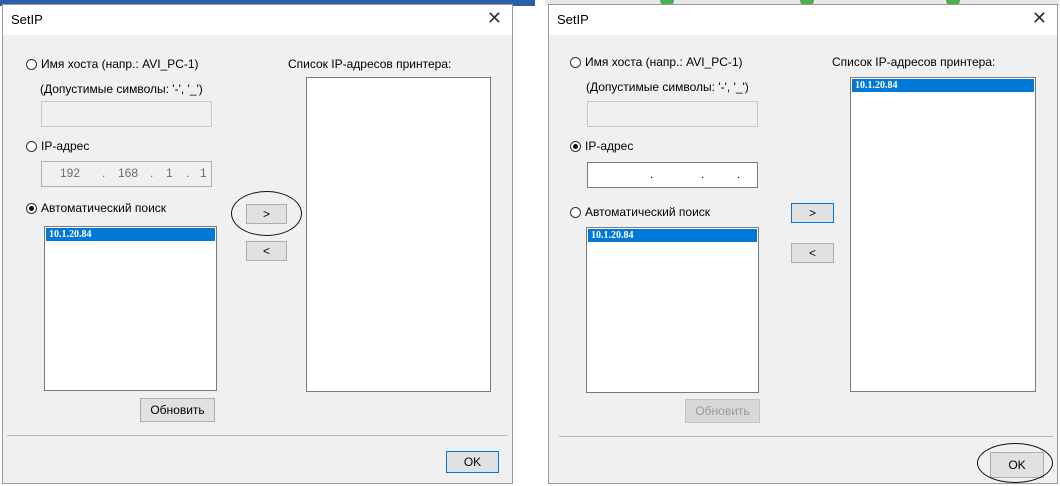  Describe the element at coordinates (398, 234) in the screenshot. I see `printer-ip-list` at that location.